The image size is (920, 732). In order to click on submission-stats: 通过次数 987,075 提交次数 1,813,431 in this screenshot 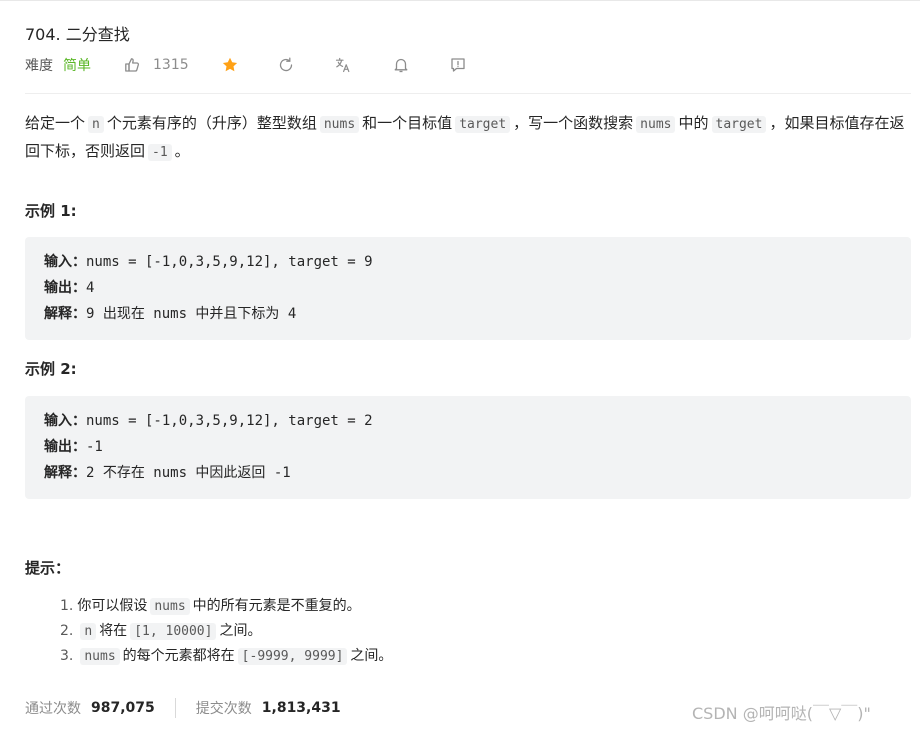, I will do `click(183, 708)`.